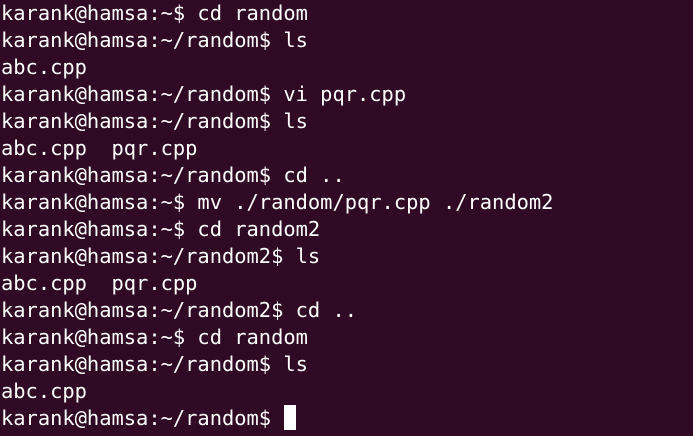 The width and height of the screenshot is (693, 436). I want to click on terminal-line: karank@hamsa:~/random$ vi pqr.cpp, so click(204, 94).